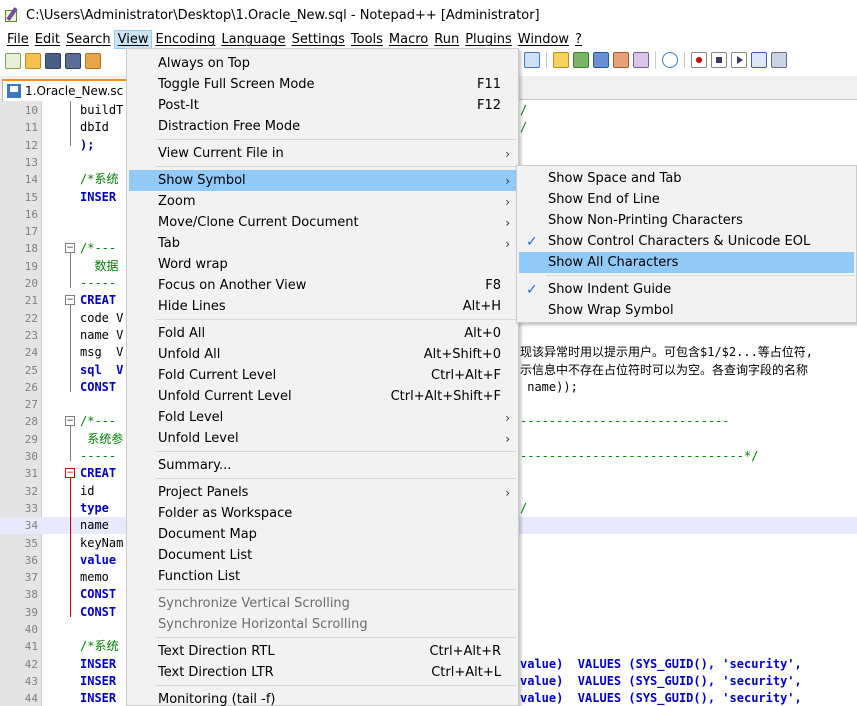 The image size is (857, 706). Describe the element at coordinates (88, 39) in the screenshot. I see `menu-search: Search` at that location.